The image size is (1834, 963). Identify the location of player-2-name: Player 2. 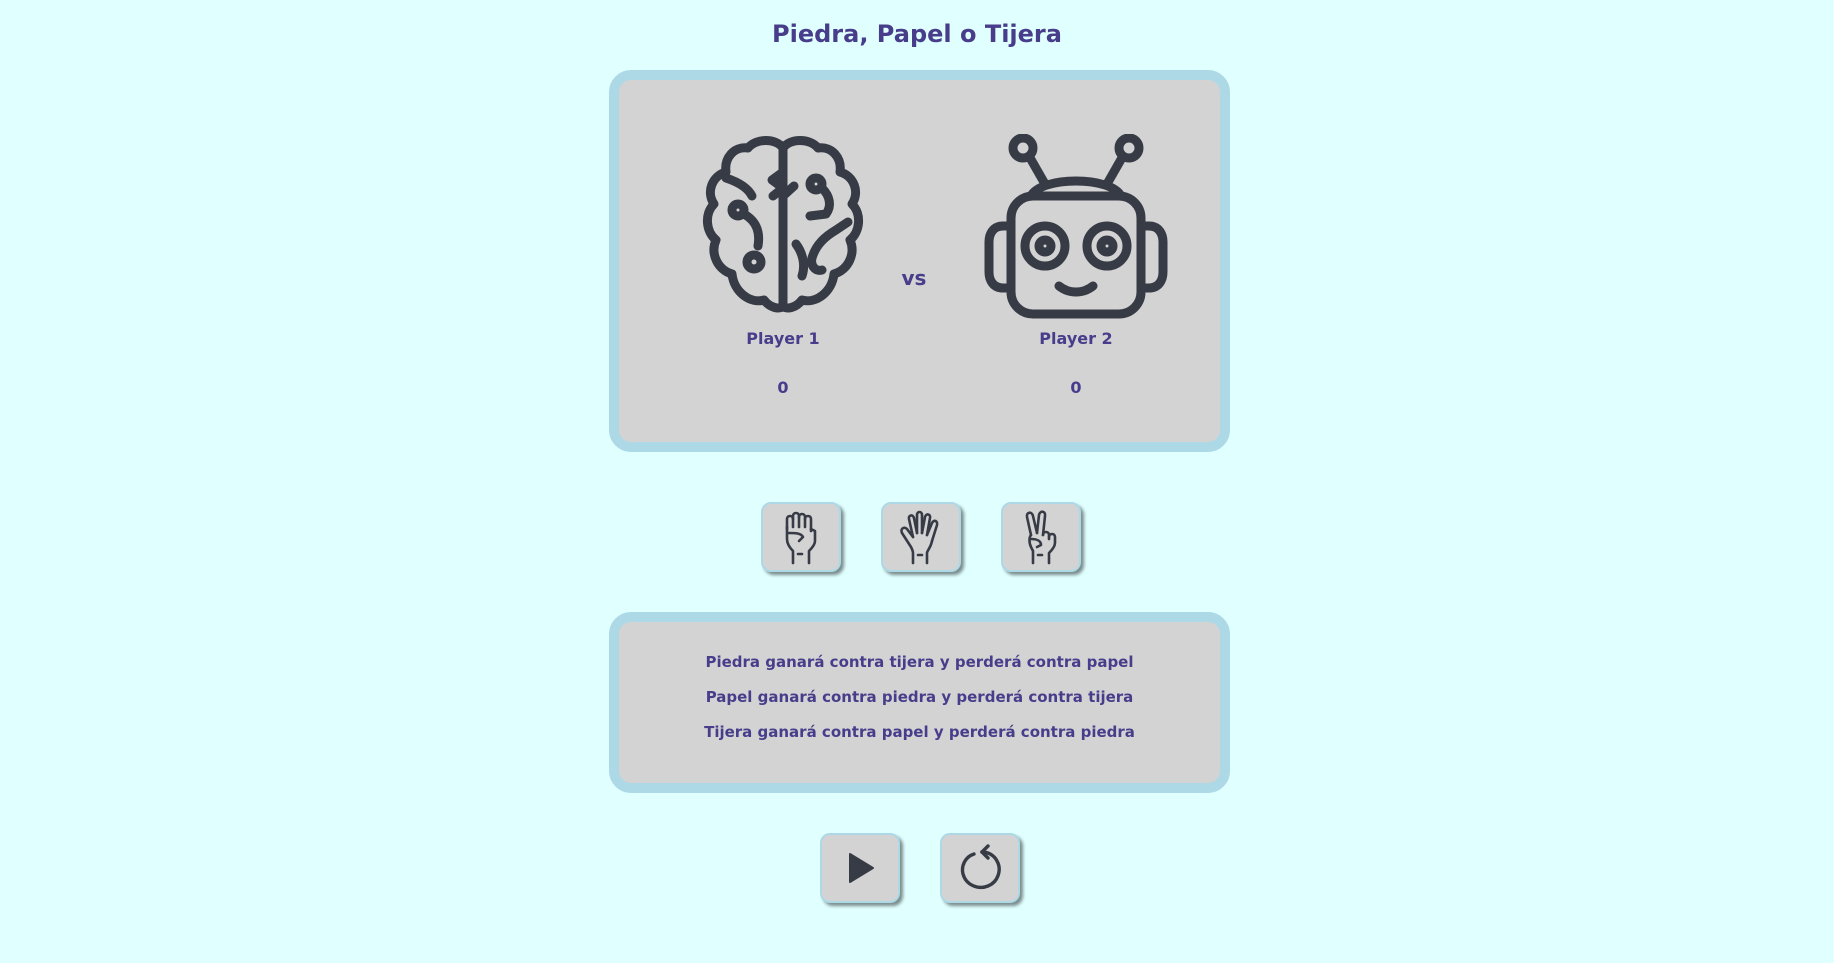
(1076, 338).